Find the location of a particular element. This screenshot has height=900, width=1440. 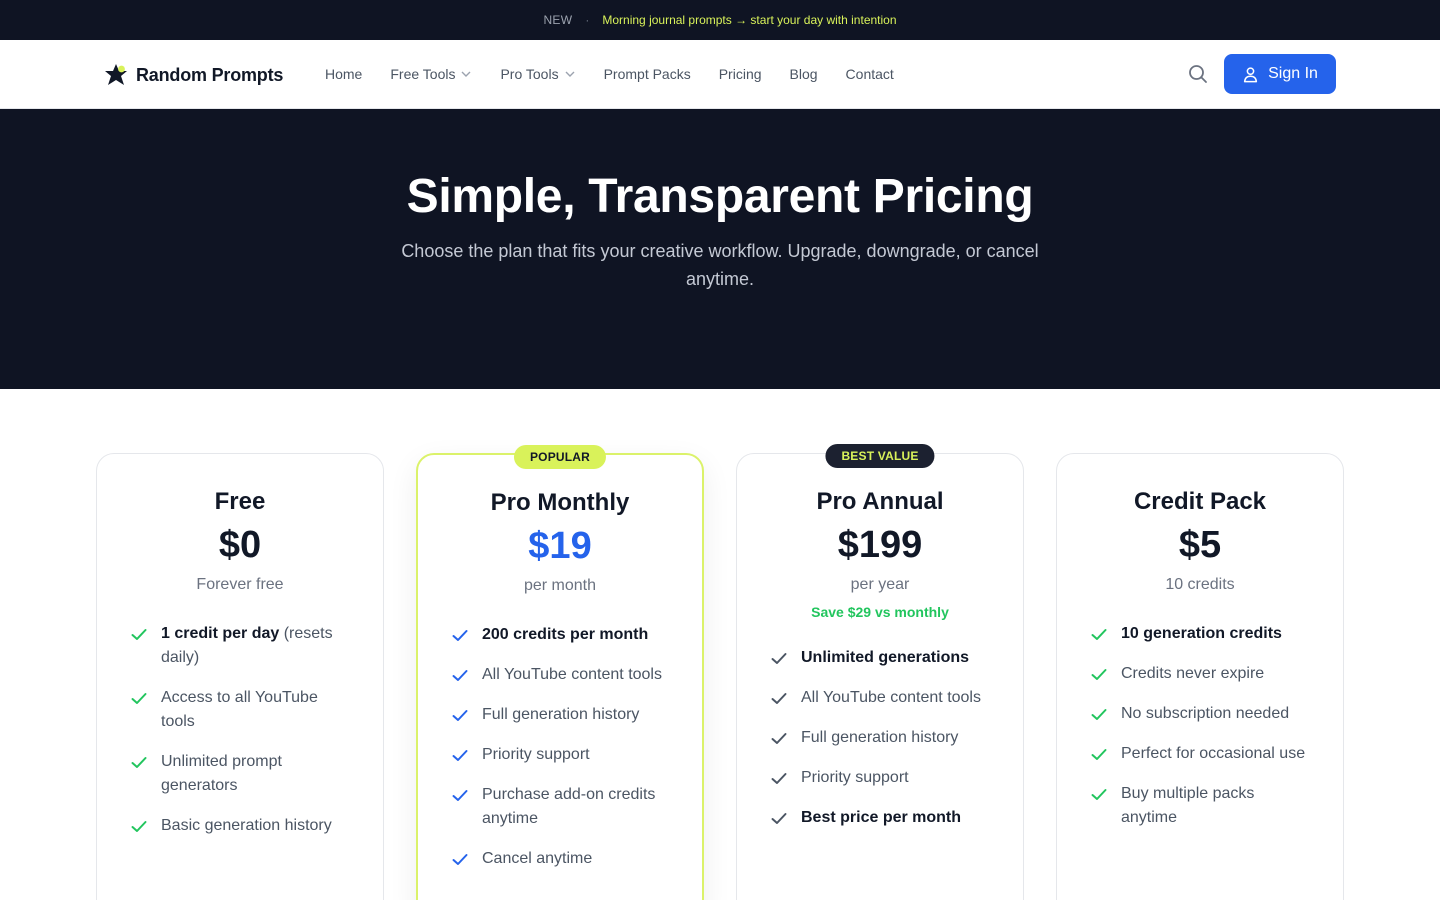

feature-text: Credits never expire is located at coordinates (1193, 673).